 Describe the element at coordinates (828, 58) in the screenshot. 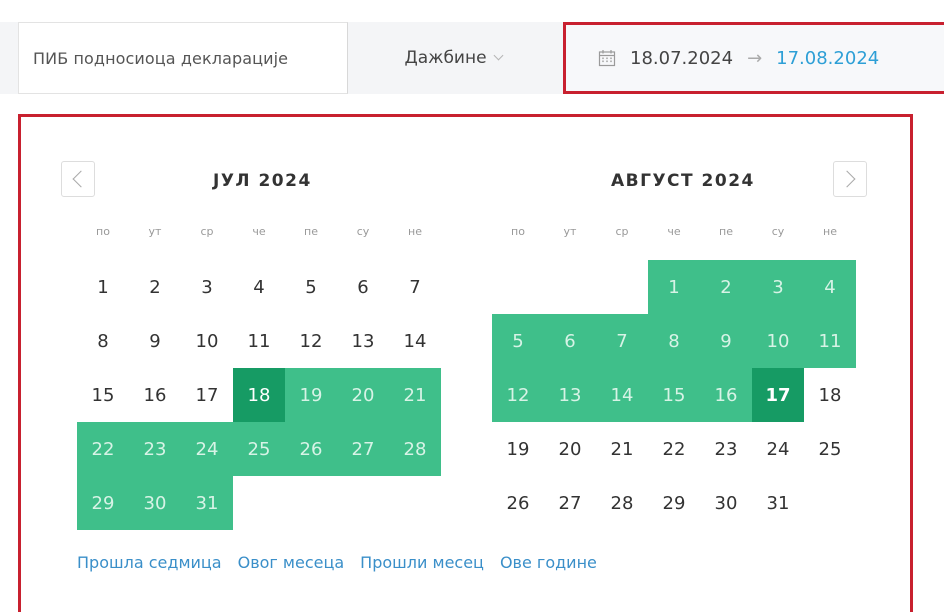

I see `date-range-end: 17.08.2024` at that location.